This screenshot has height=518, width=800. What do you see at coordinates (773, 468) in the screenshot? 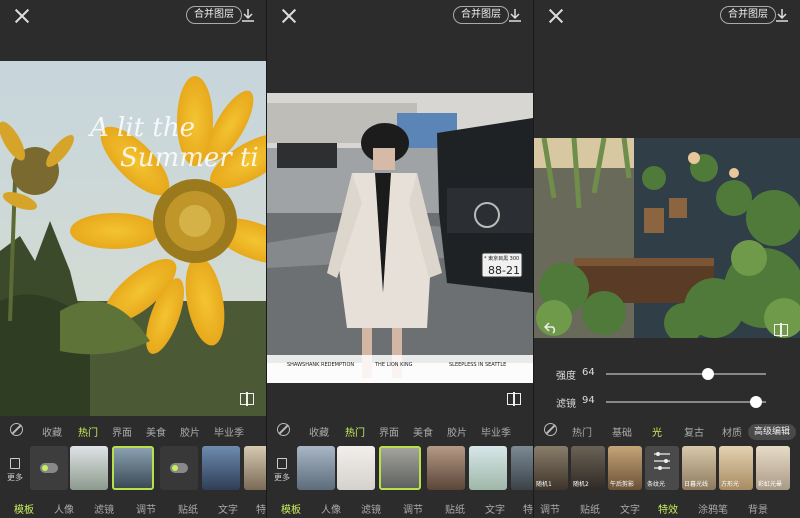
I see `effect-thumb: 彩虹光晕` at bounding box center [773, 468].